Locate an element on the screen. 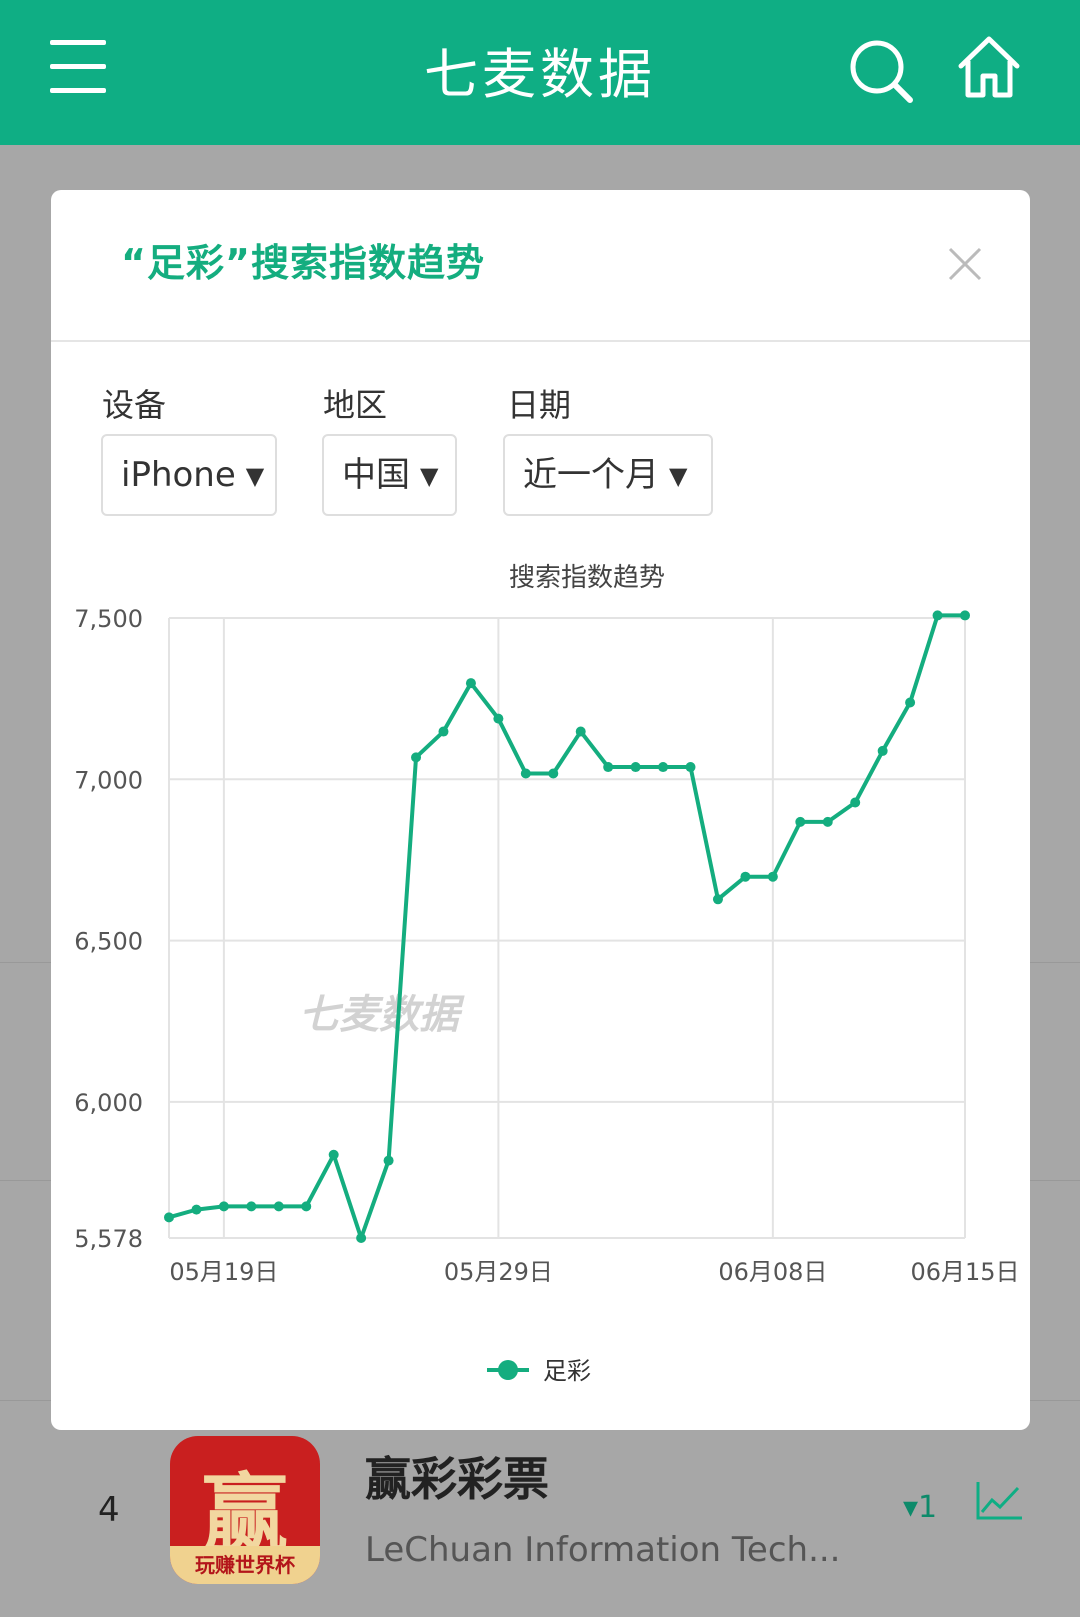 This screenshot has height=1617, width=1080. y-tick-label: 6,000 is located at coordinates (108, 1103).